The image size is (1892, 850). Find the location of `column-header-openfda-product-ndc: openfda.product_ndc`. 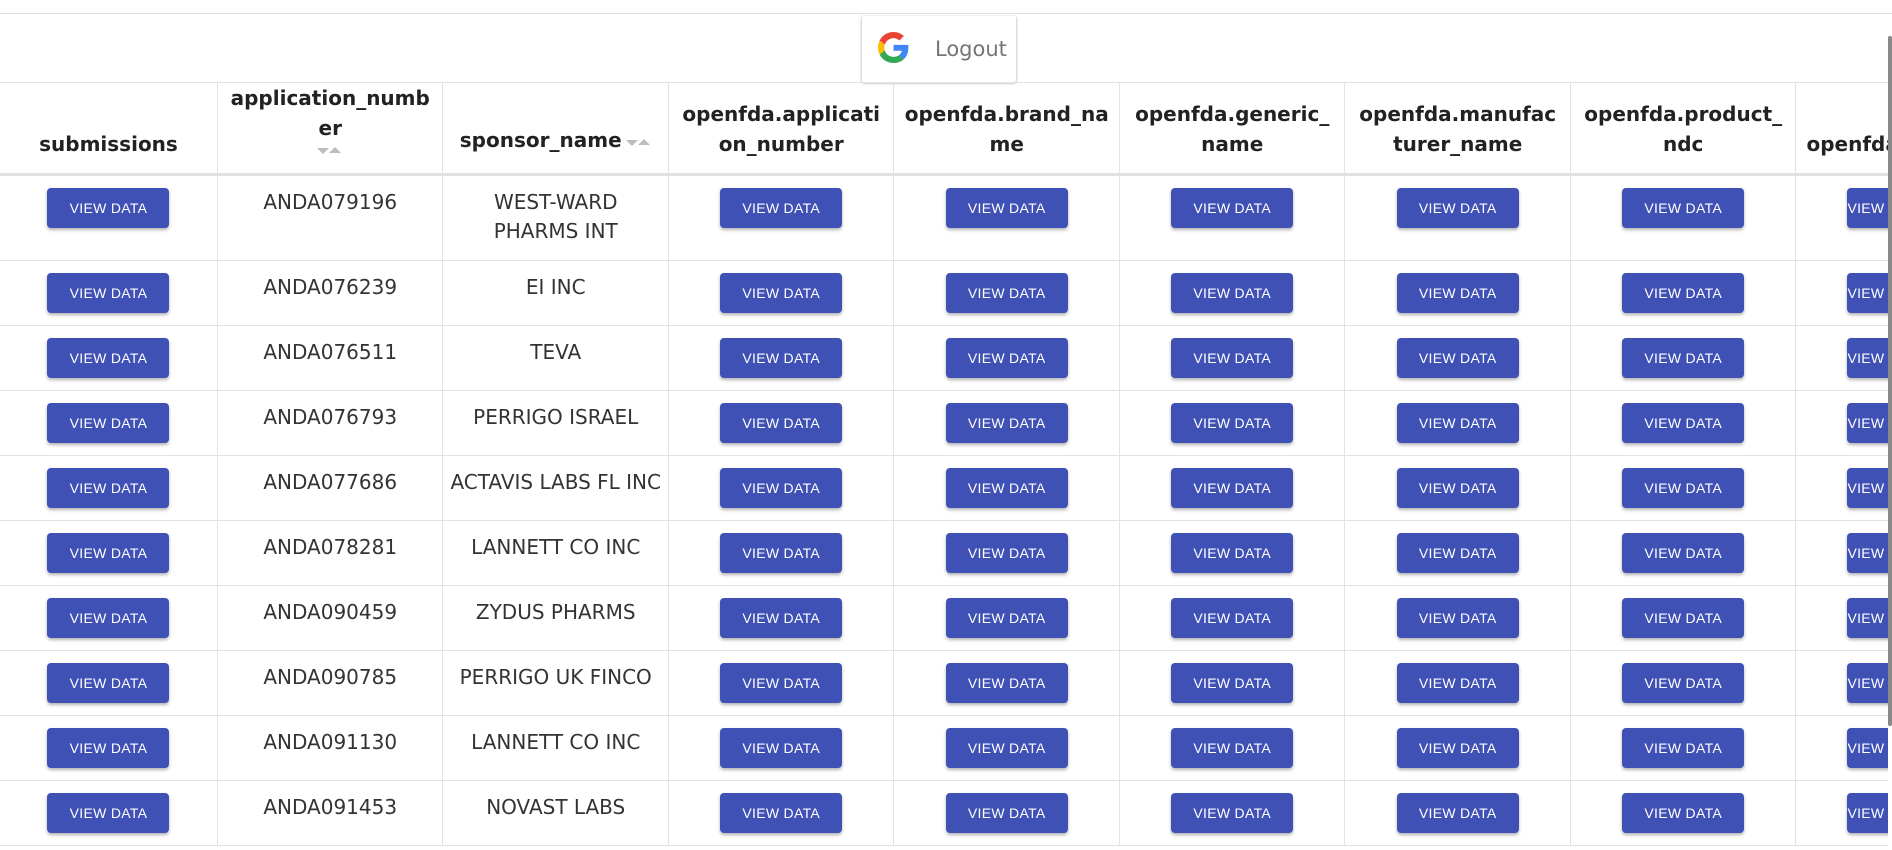

column-header-openfda-product-ndc: openfda.product_ndc is located at coordinates (1683, 129).